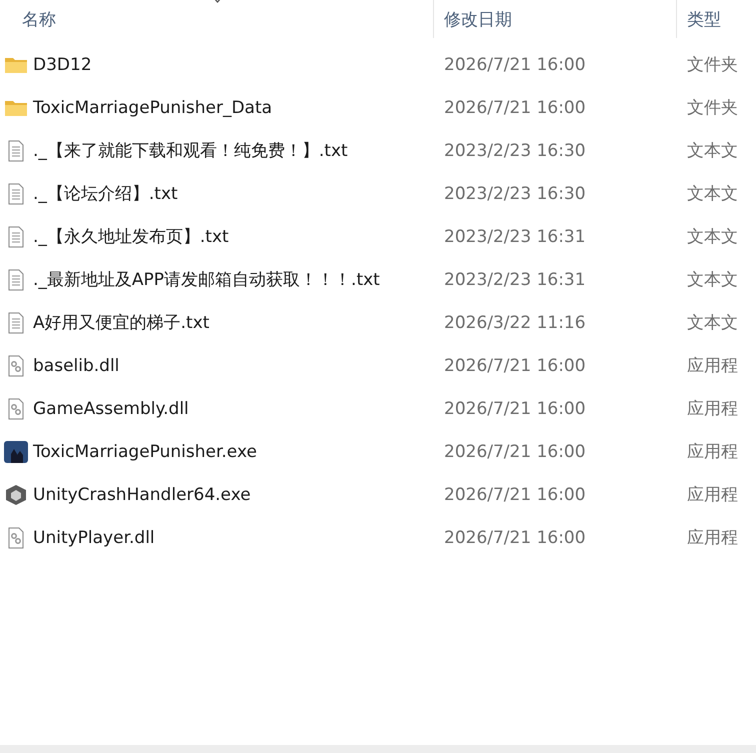 This screenshot has height=753, width=756. I want to click on file-name: baselib.dll, so click(76, 366).